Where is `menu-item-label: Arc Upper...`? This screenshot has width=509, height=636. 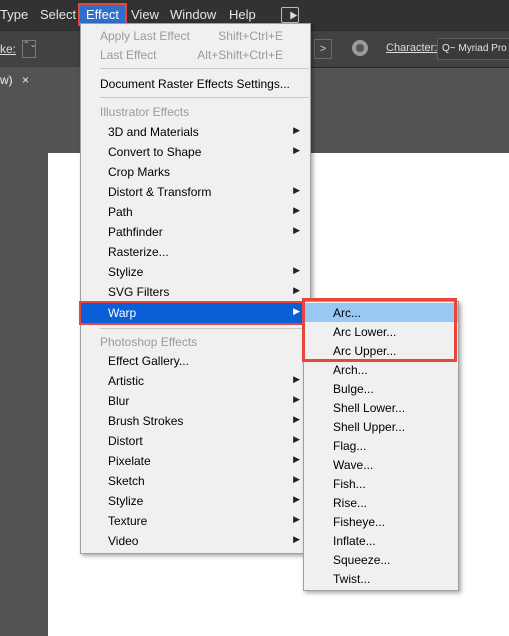 menu-item-label: Arc Upper... is located at coordinates (365, 351).